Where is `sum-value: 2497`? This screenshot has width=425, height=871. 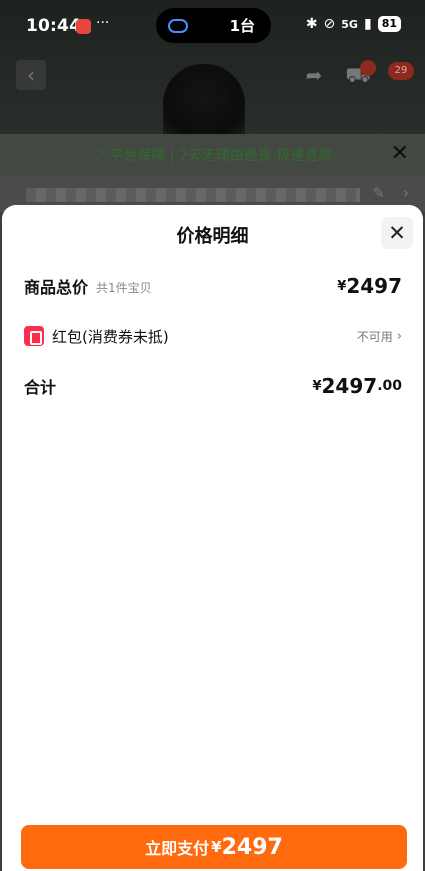
sum-value: 2497 is located at coordinates (349, 386).